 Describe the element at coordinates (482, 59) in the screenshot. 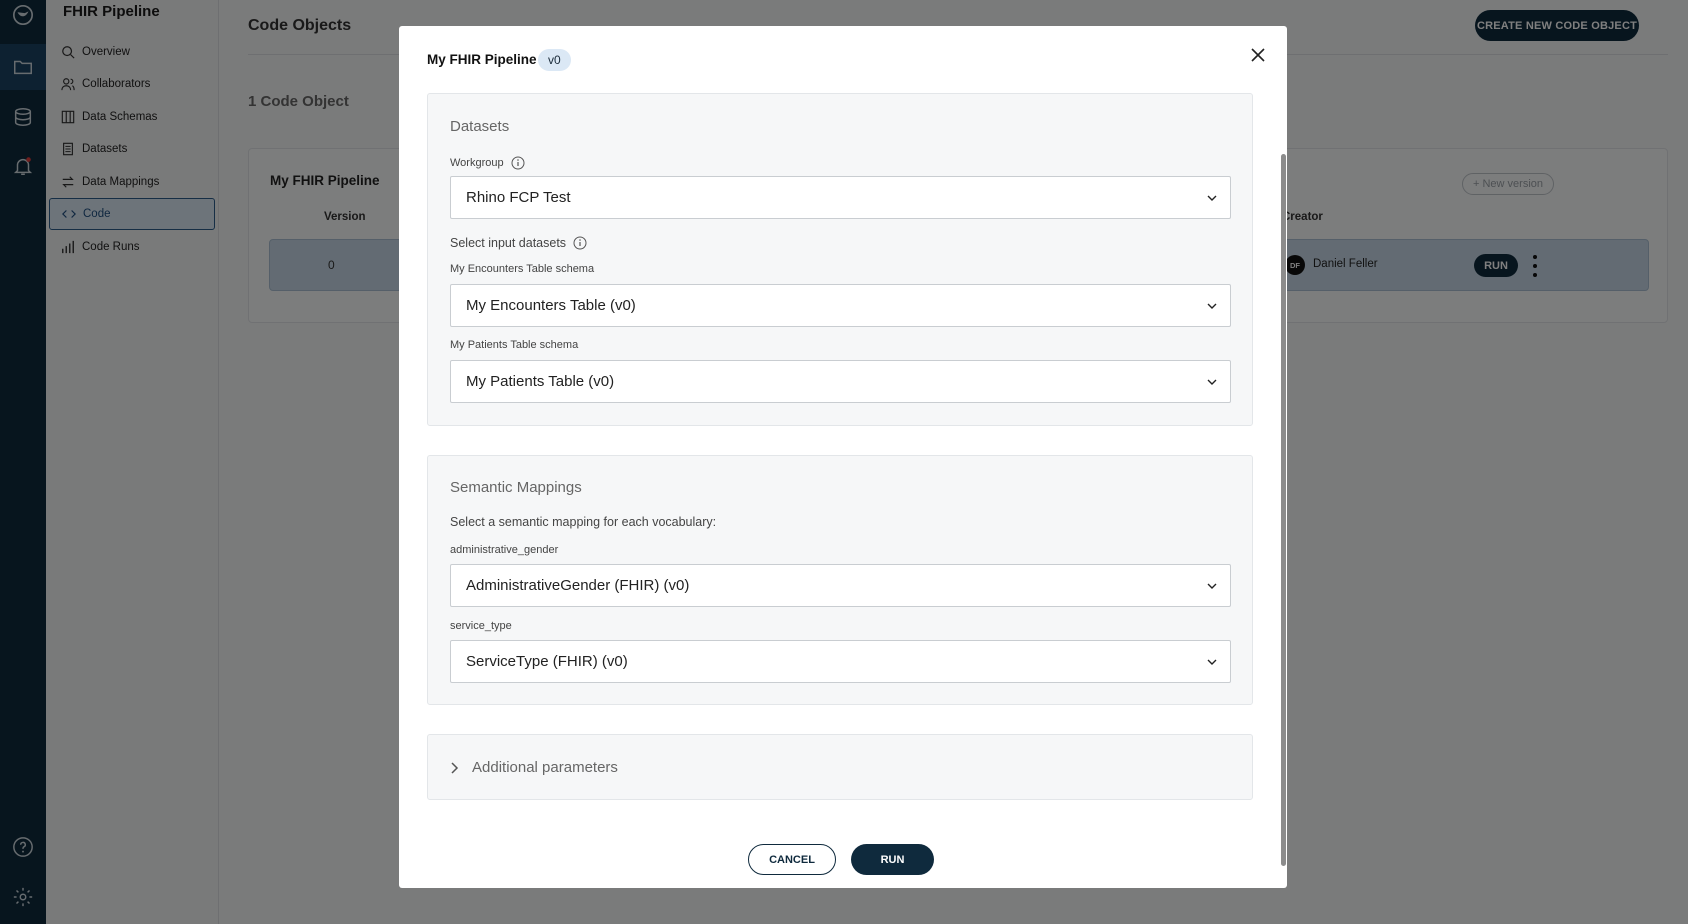

I see `dialog-title: My FHIR Pipeline` at that location.